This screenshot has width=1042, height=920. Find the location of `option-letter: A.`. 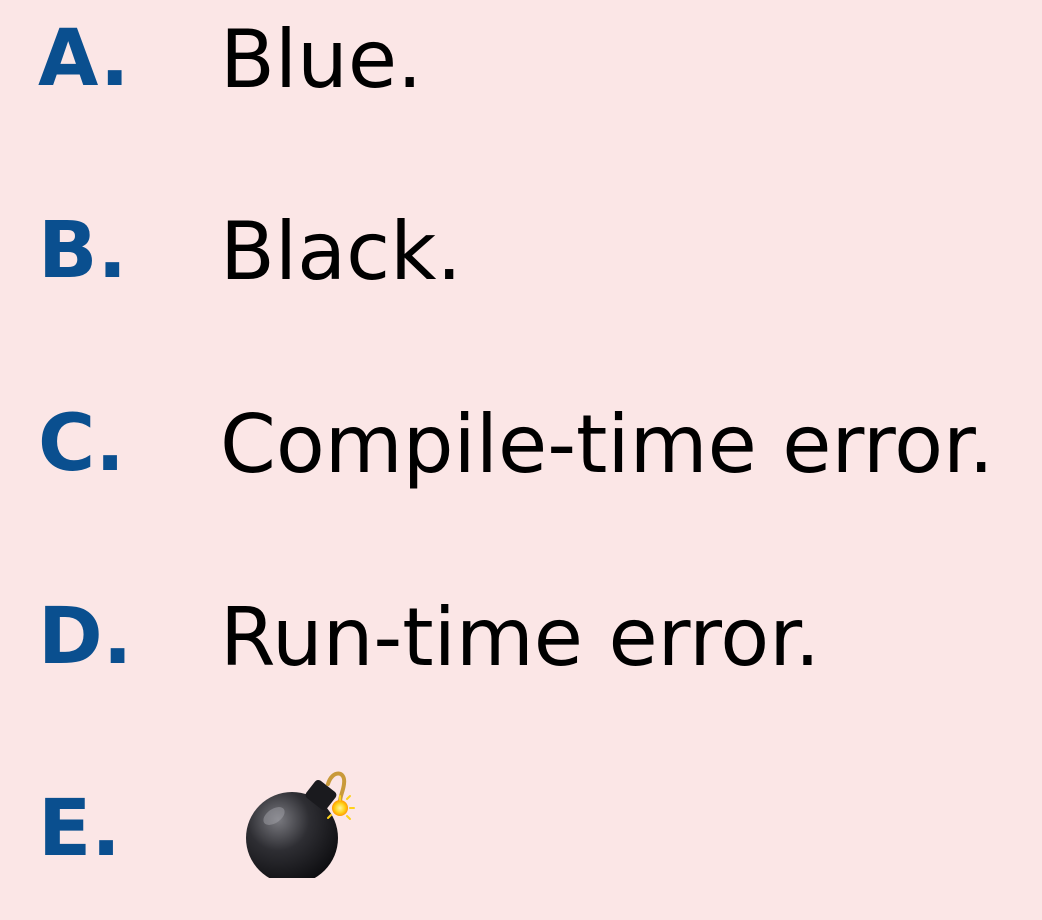

option-letter: A. is located at coordinates (84, 59).